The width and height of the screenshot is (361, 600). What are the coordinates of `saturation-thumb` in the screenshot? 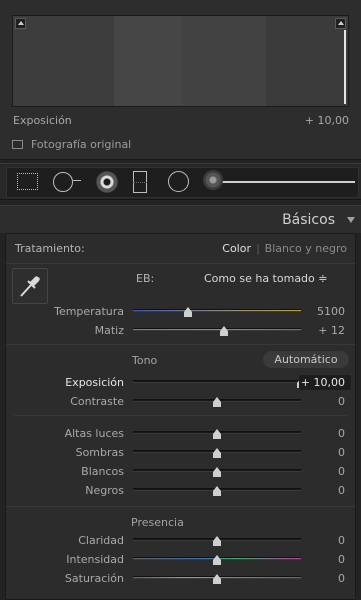 It's located at (217, 579).